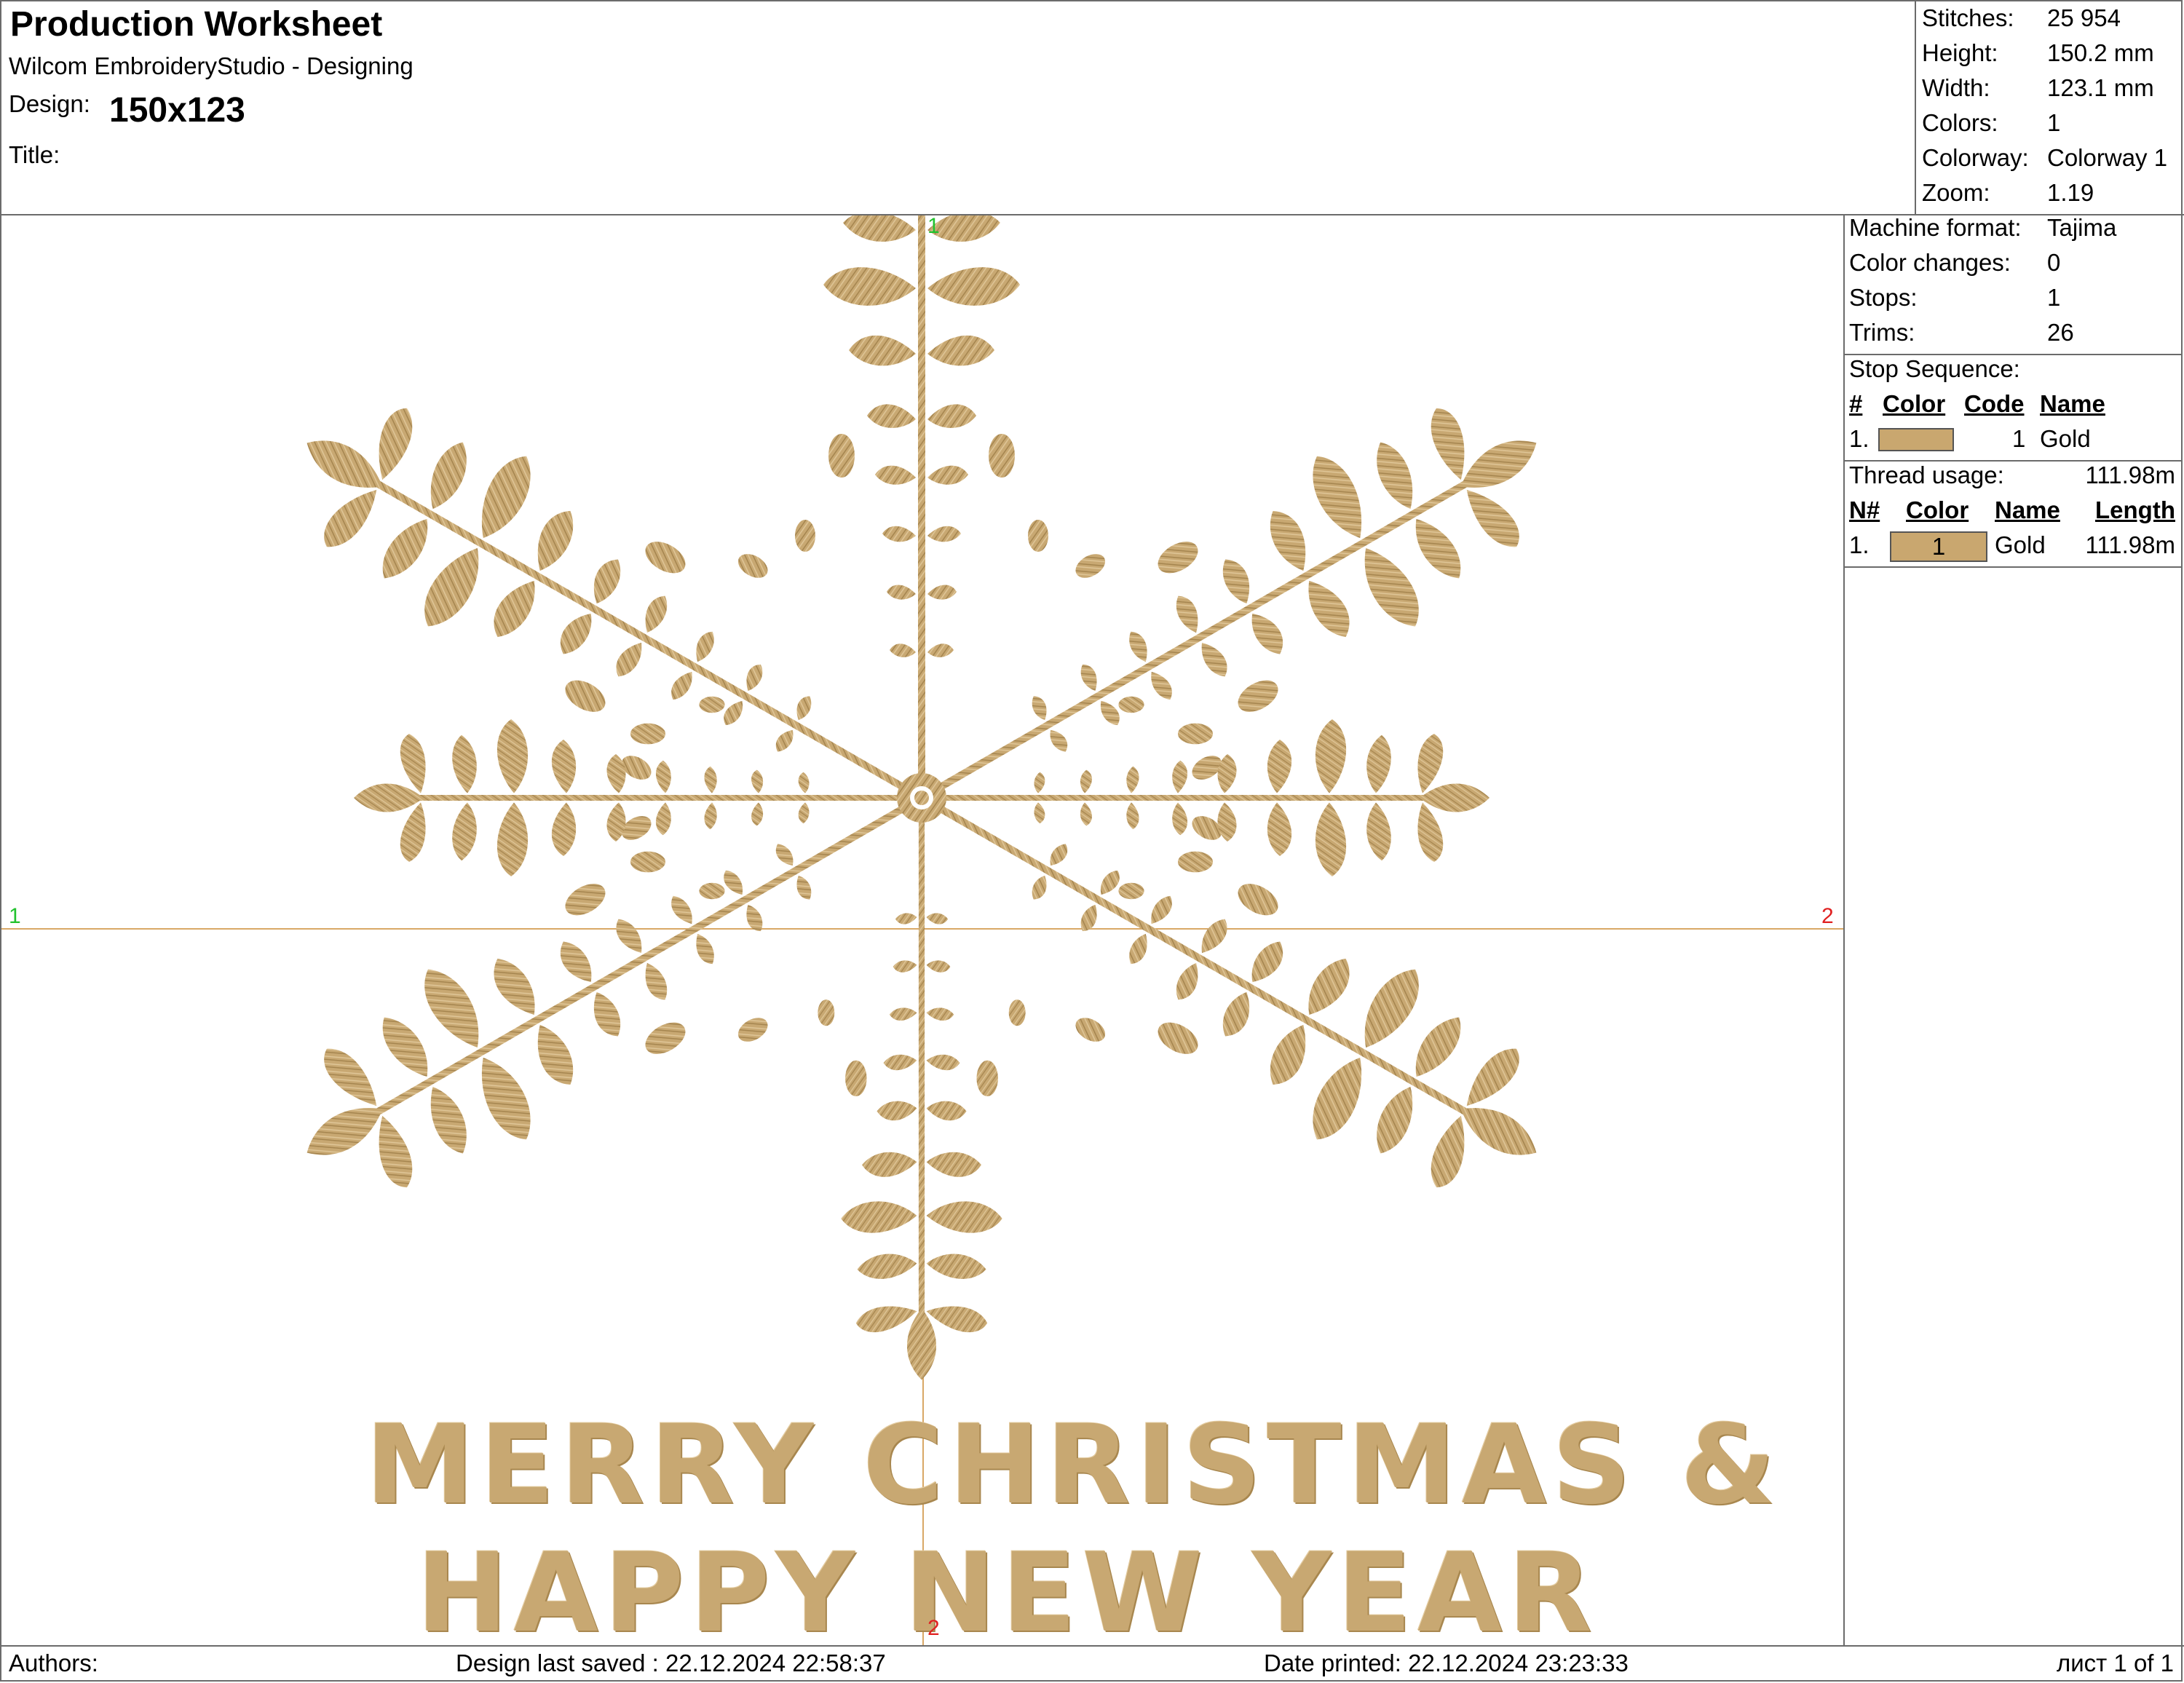 The width and height of the screenshot is (2184, 1683). I want to click on height-label: Height:, so click(1960, 52).